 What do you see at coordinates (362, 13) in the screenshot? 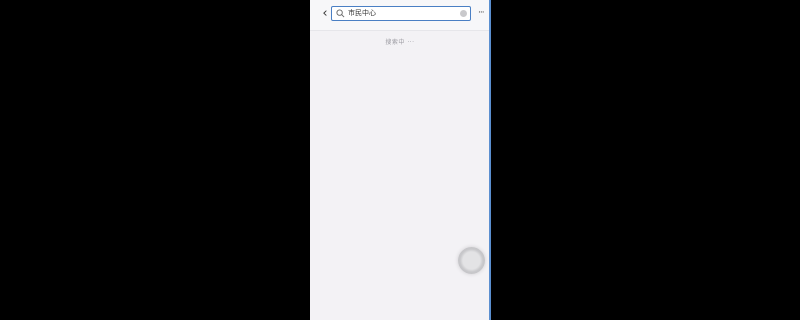
I see `search-query-text: 市民中心` at bounding box center [362, 13].